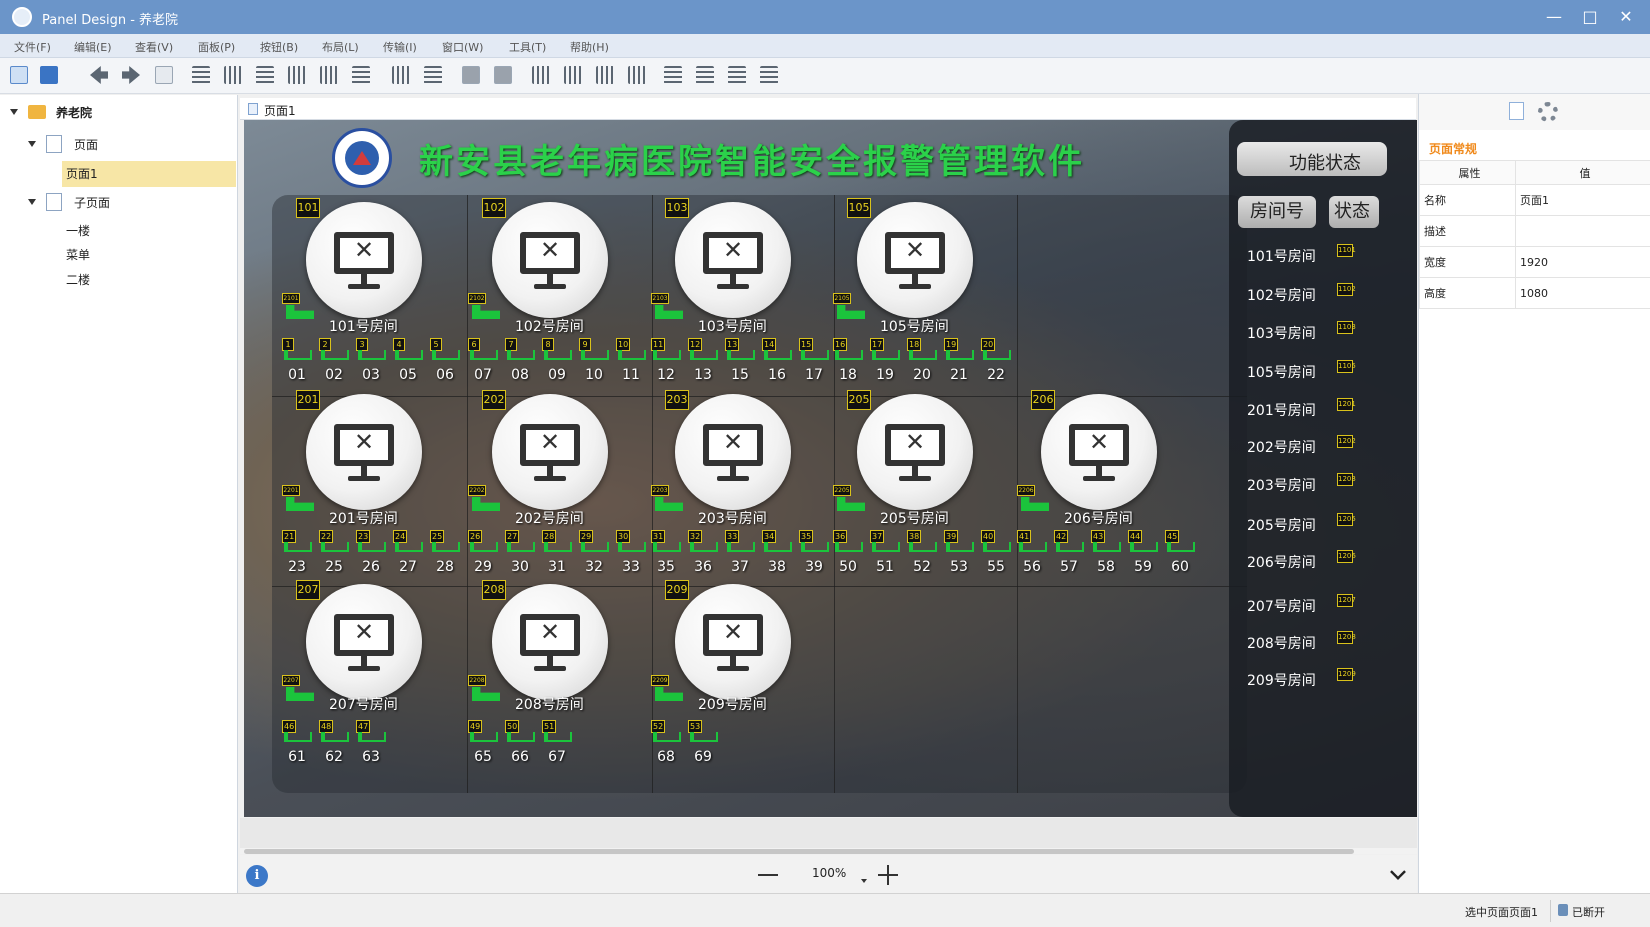 The image size is (1650, 927). I want to click on property-value, so click(1582, 231).